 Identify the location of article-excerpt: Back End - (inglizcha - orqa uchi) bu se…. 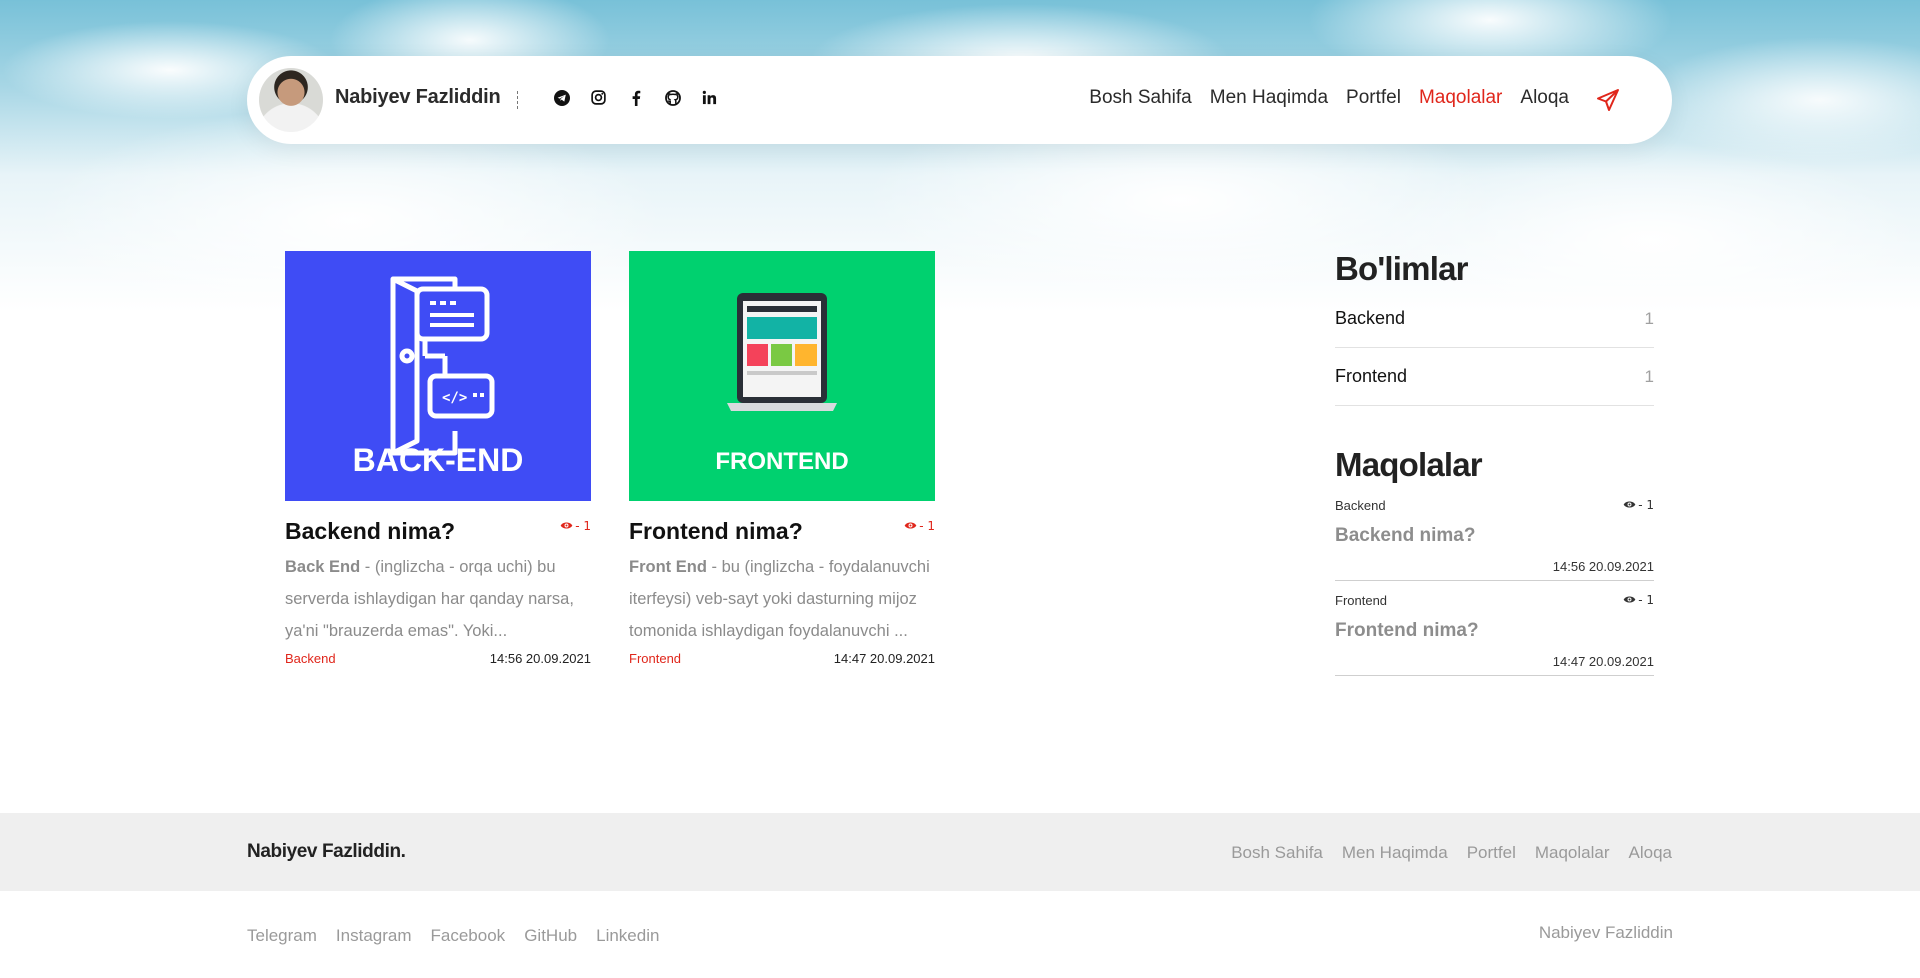
(438, 599).